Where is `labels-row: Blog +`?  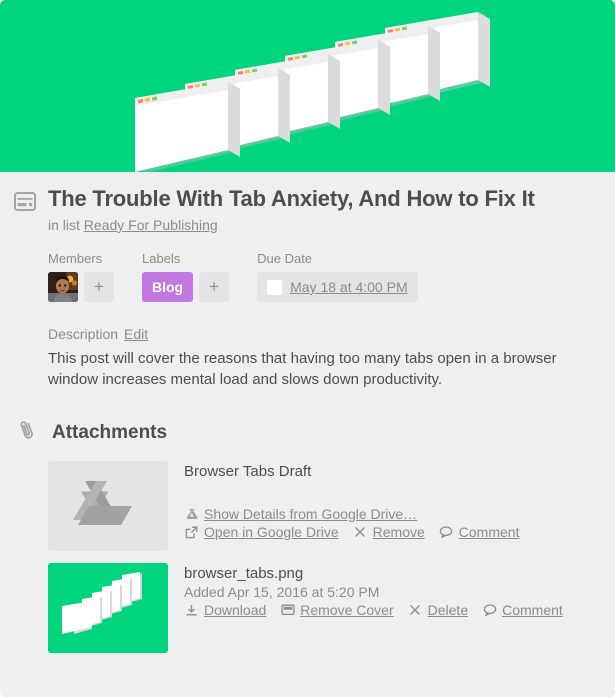 labels-row: Blog + is located at coordinates (186, 287).